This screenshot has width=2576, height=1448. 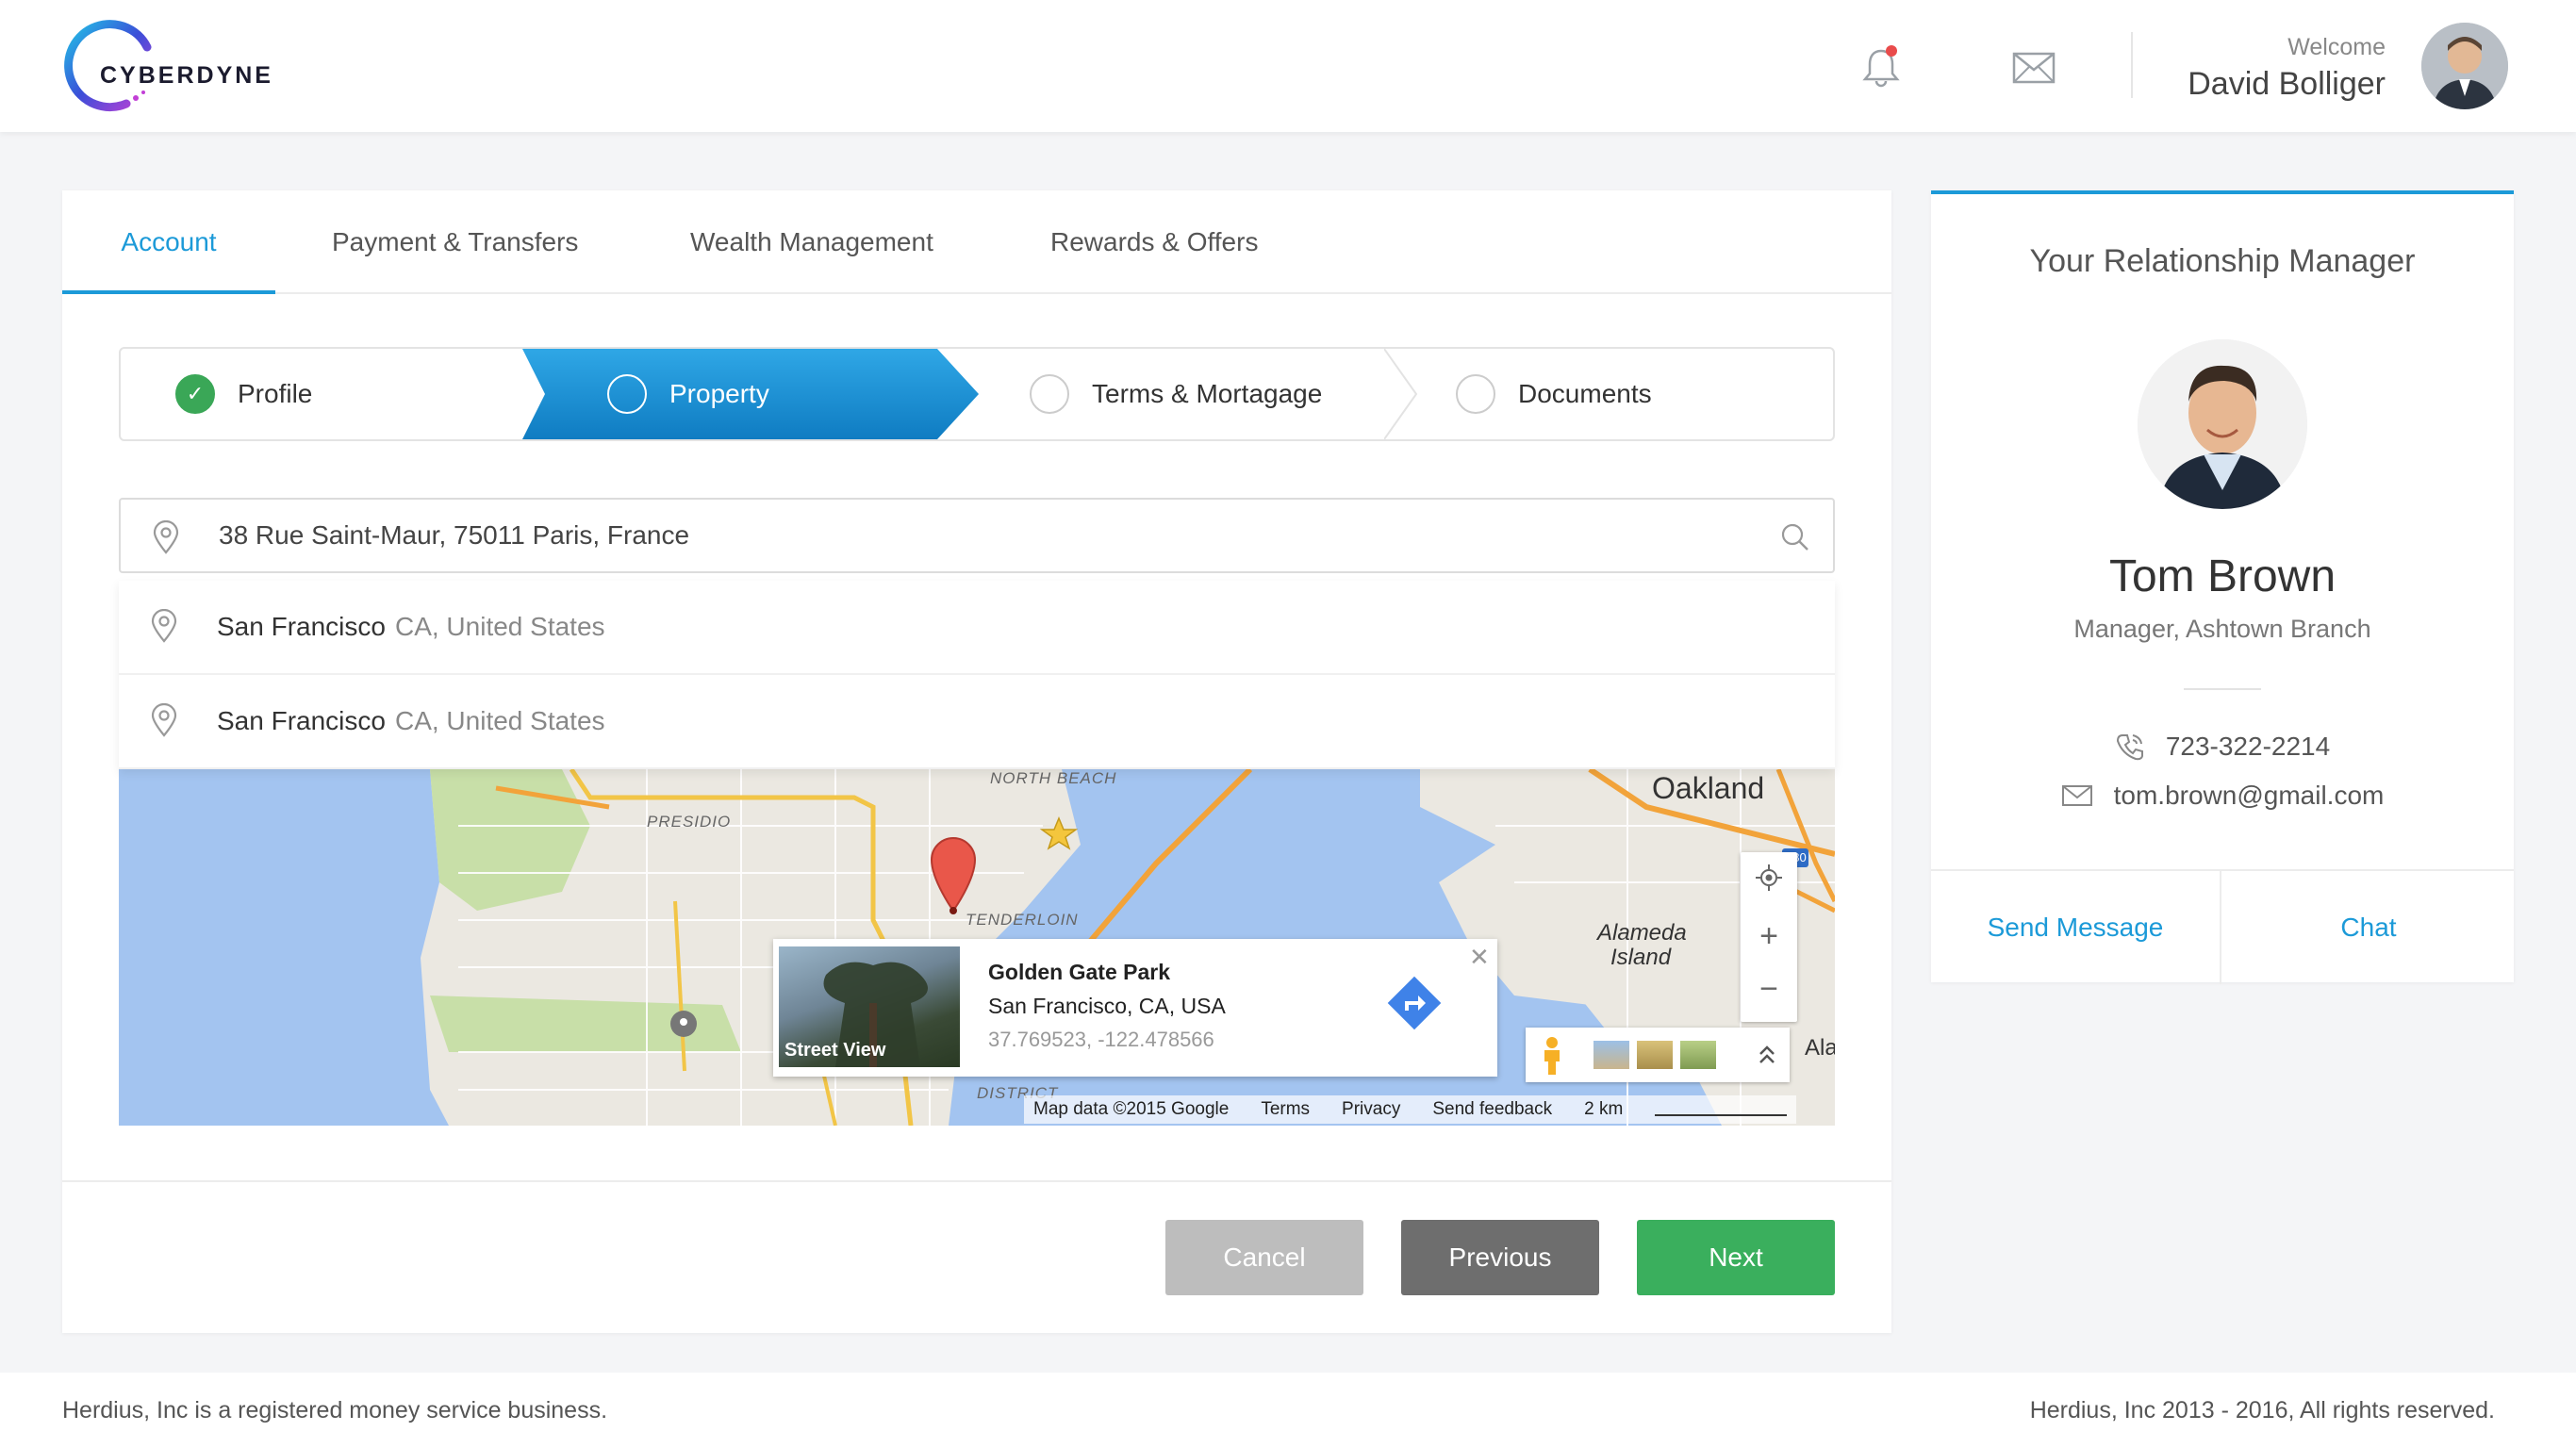 I want to click on manager-actions: Send Message Chat, so click(x=2222, y=926).